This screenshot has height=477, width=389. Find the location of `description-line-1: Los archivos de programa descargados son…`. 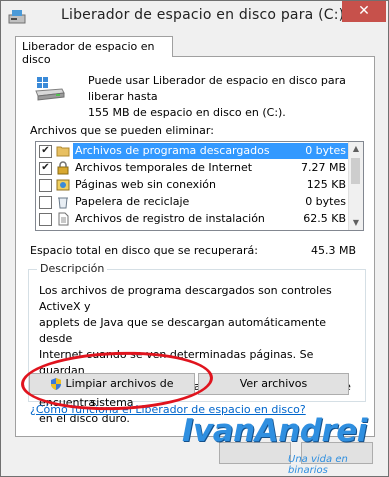

description-line-1: Los archivos de programa descargados son… is located at coordinates (185, 298).